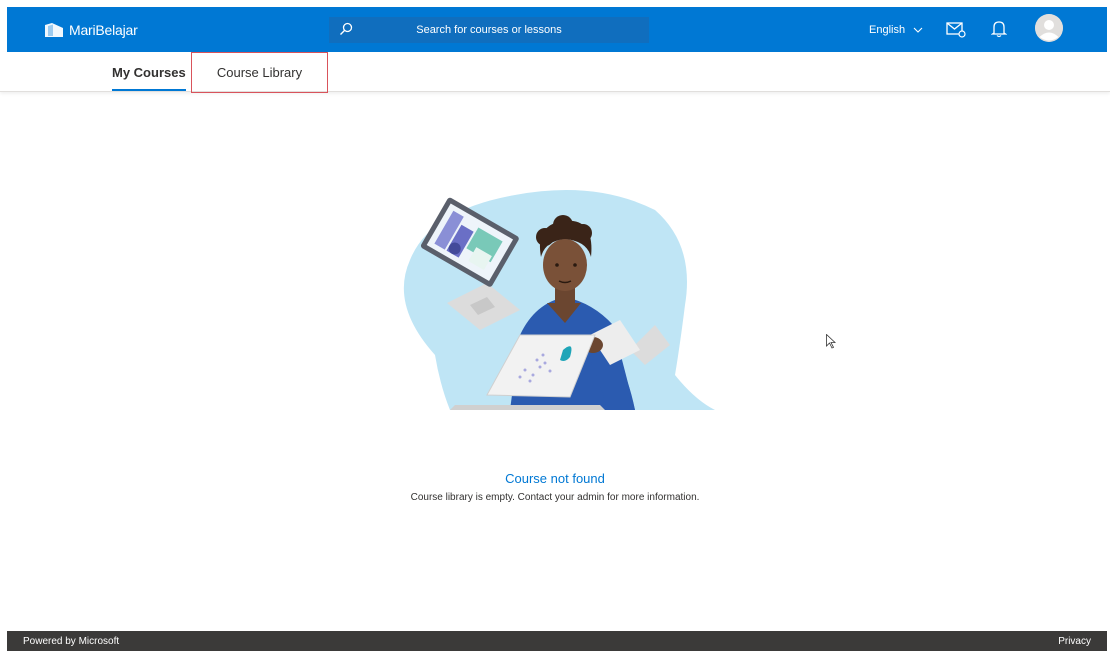  I want to click on brand: MariBelajar, so click(91, 29).